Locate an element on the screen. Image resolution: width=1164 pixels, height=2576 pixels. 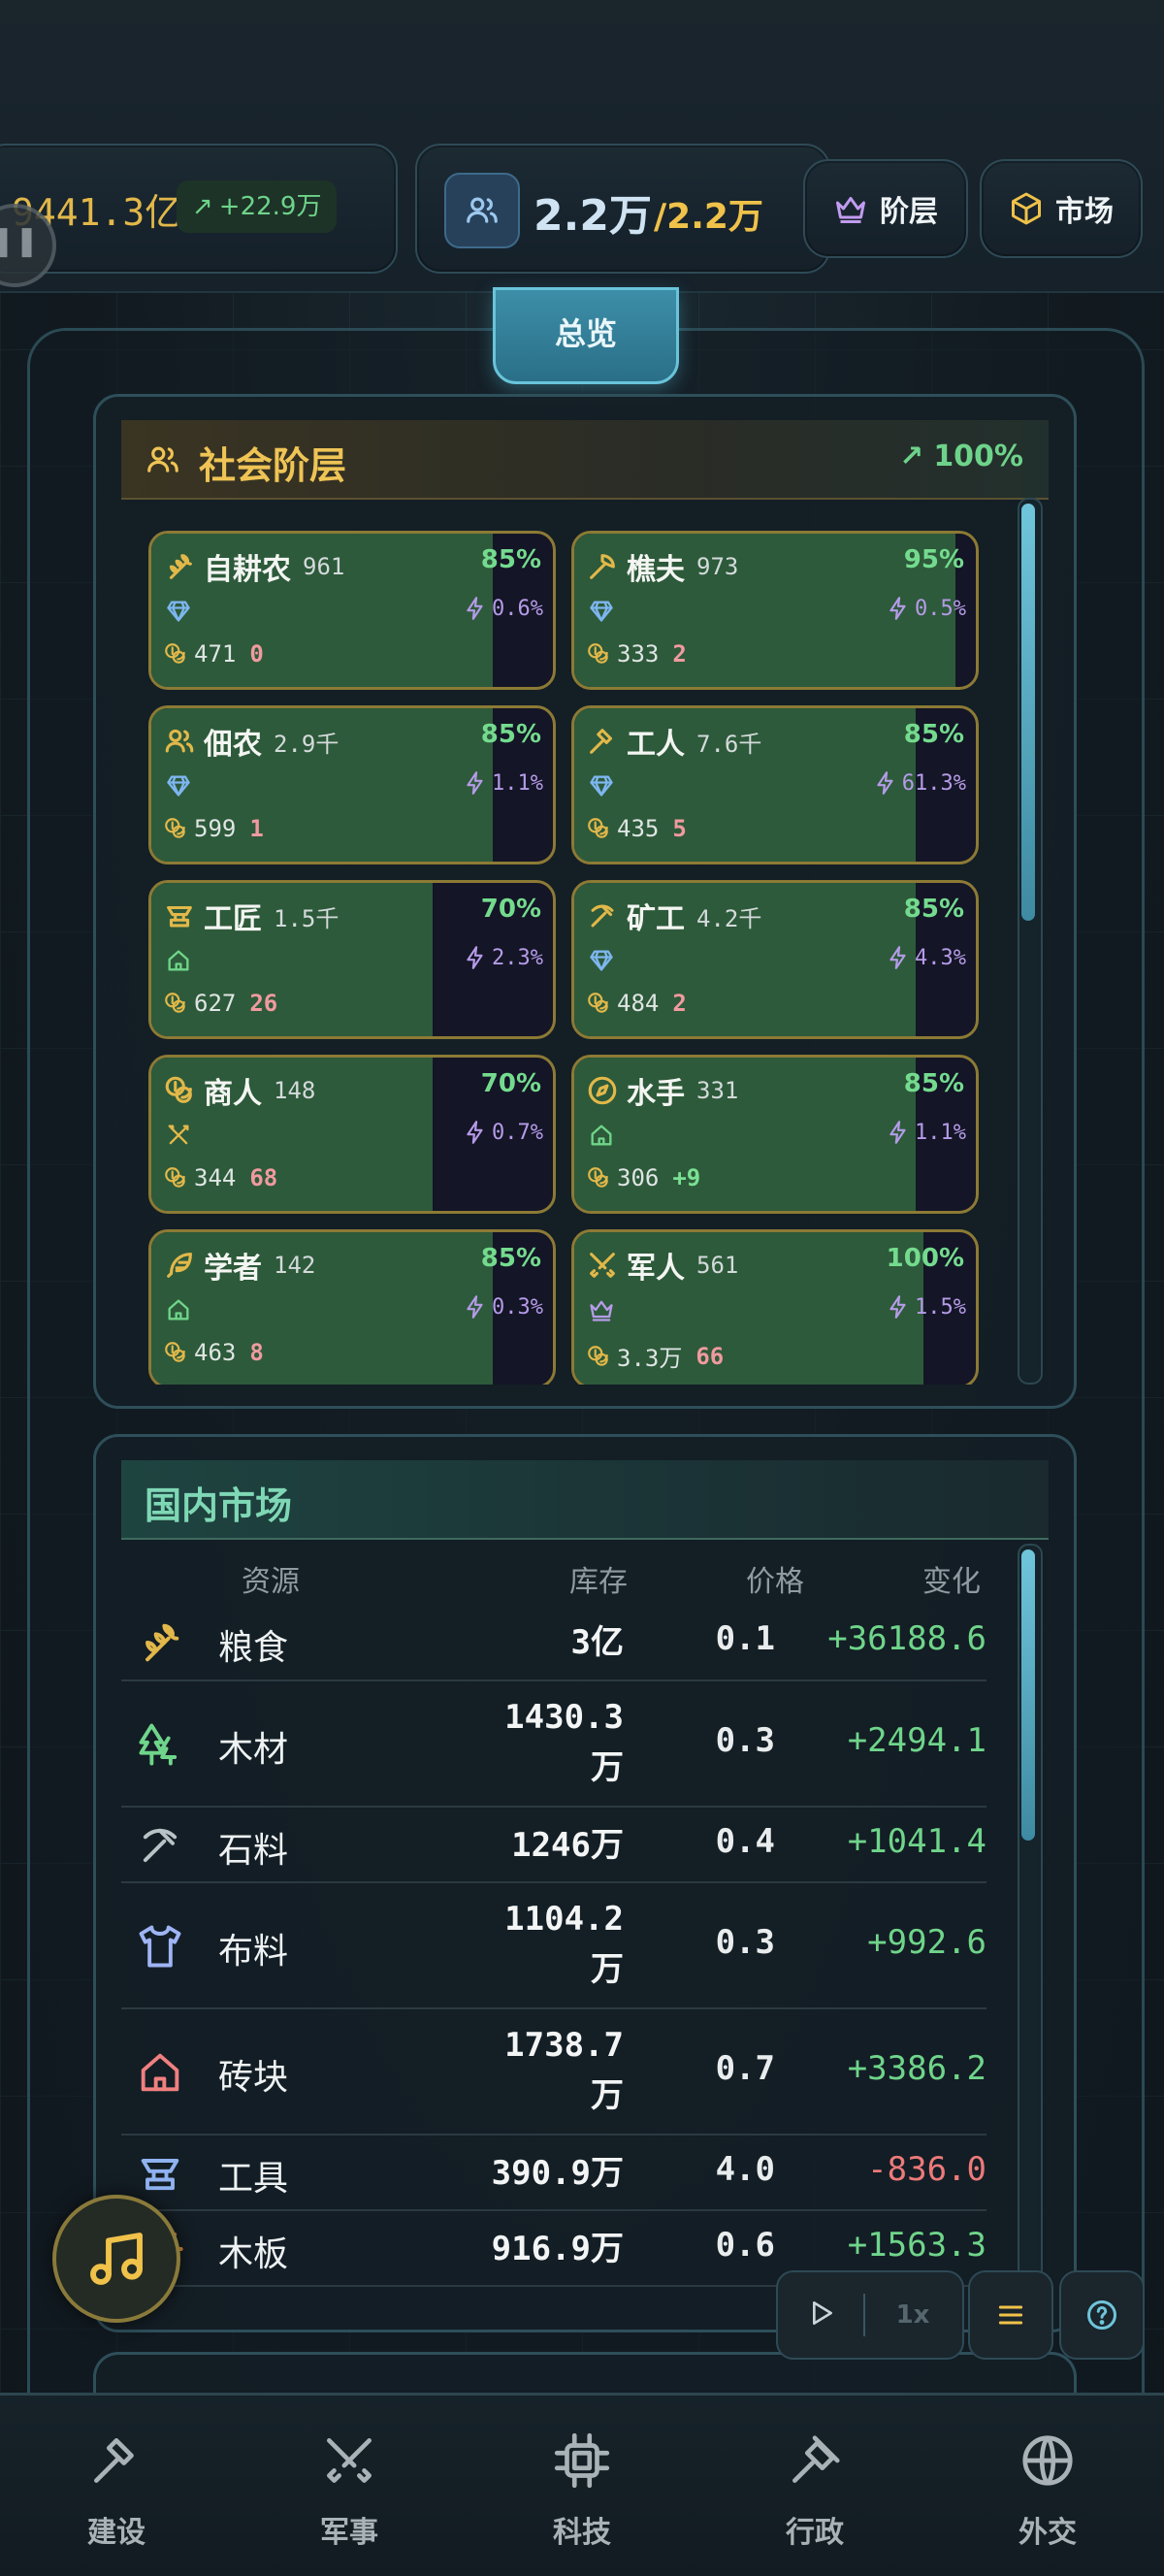
stratum-wealth: 627 26 is located at coordinates (220, 1003).